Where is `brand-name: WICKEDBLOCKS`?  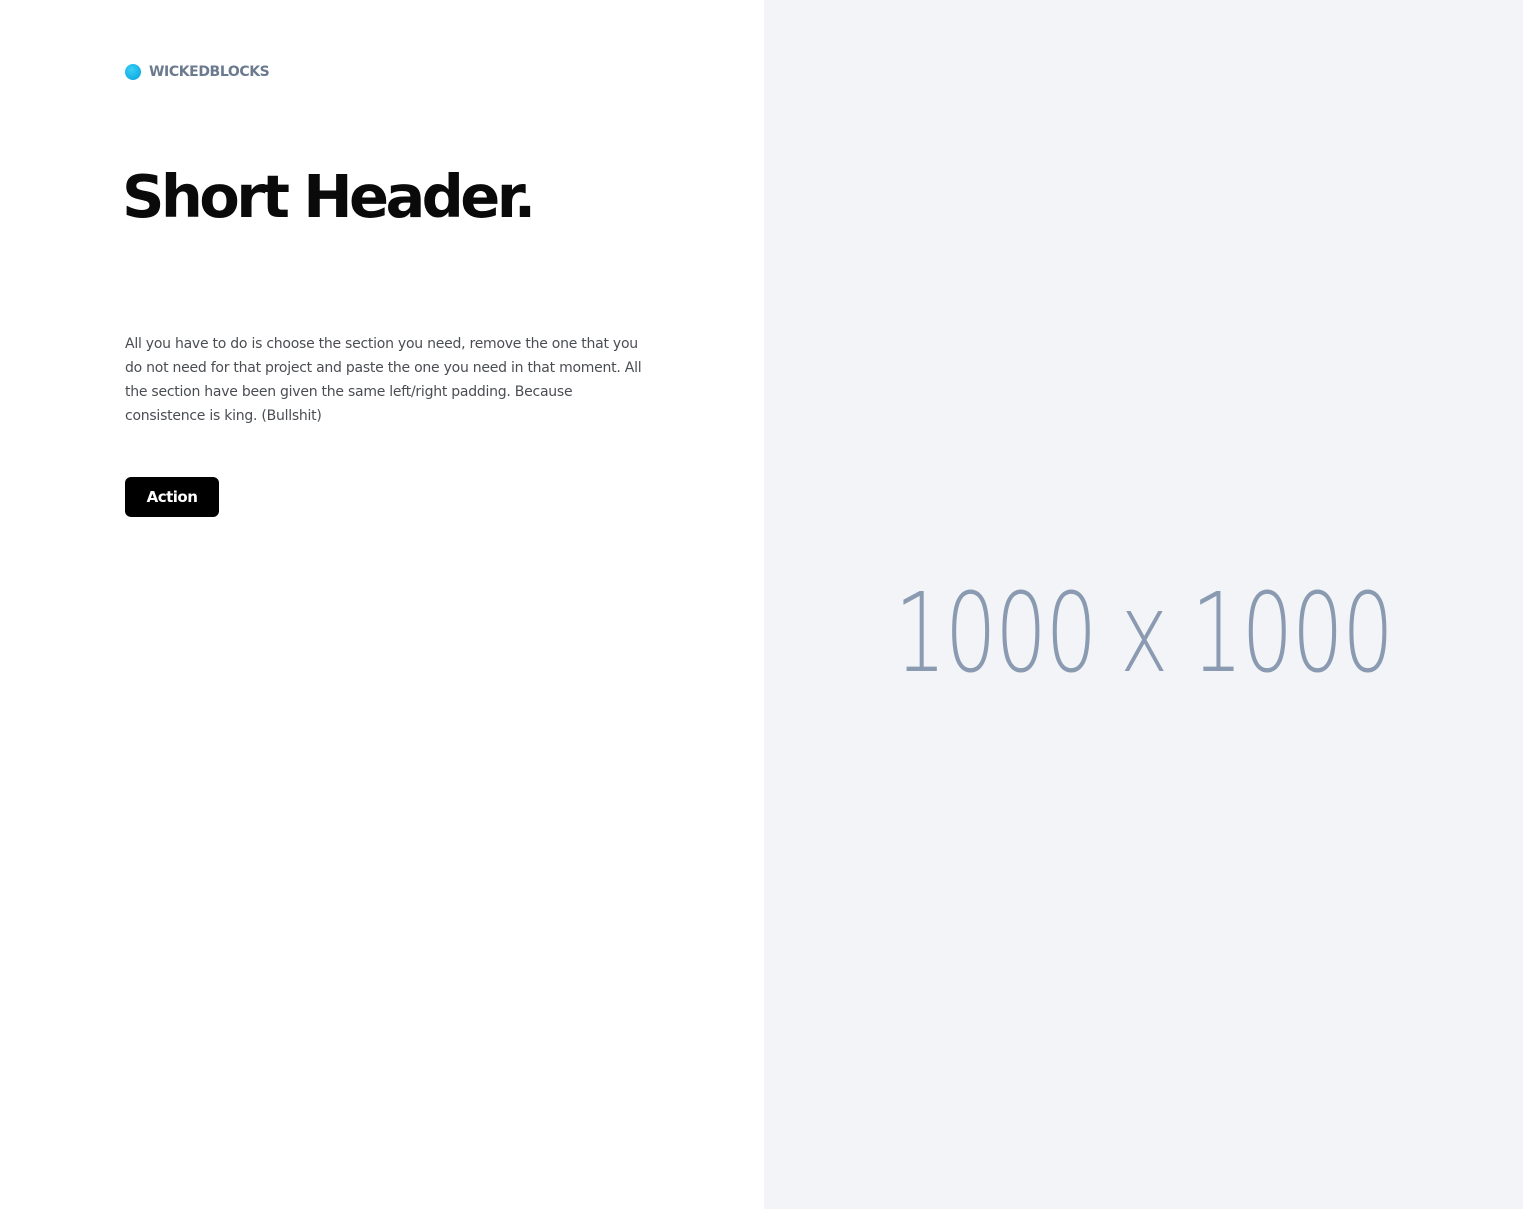
brand-name: WICKEDBLOCKS is located at coordinates (209, 72).